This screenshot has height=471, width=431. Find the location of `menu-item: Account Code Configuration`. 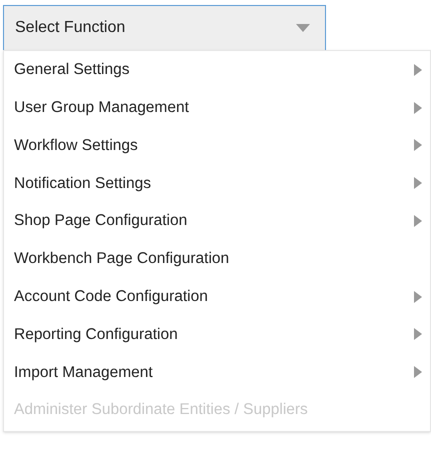

menu-item: Account Code Configuration is located at coordinates (217, 297).